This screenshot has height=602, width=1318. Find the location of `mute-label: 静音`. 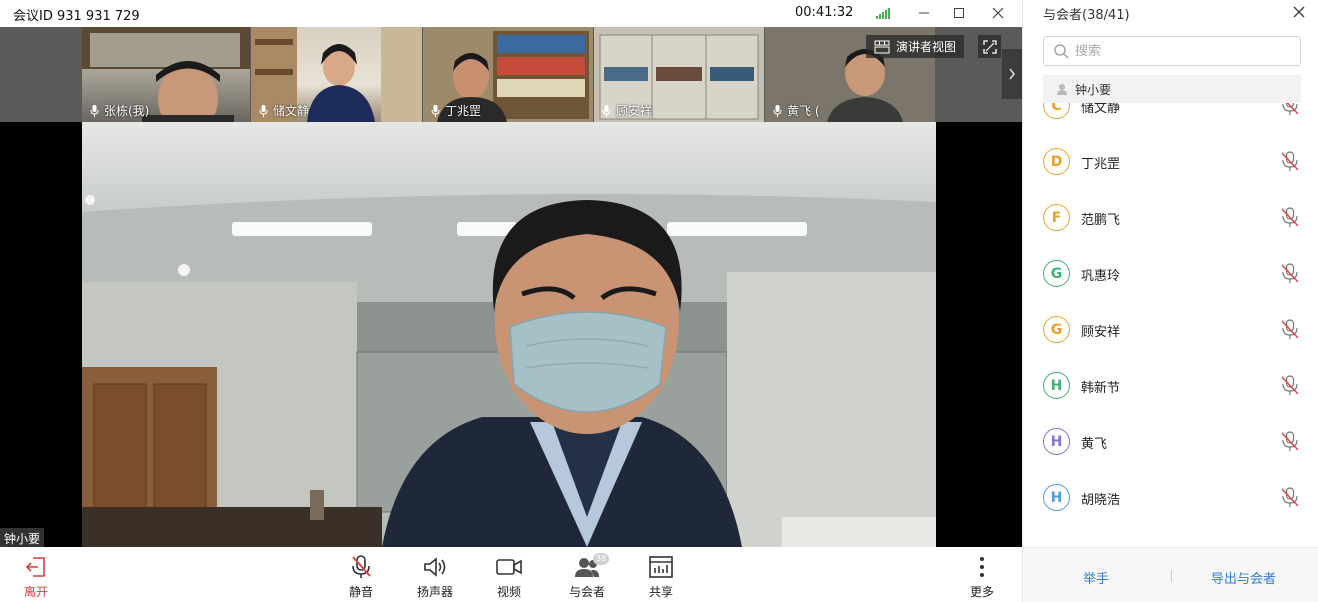

mute-label: 静音 is located at coordinates (360, 592).